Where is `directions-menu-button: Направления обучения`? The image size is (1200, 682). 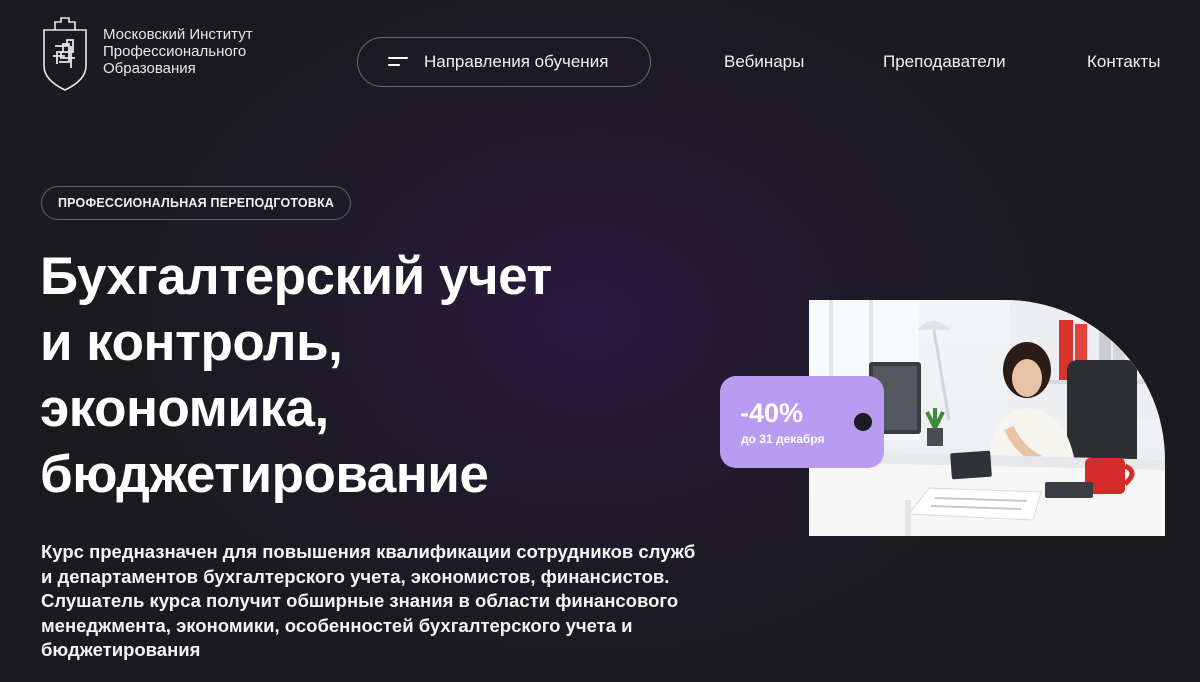
directions-menu-button: Направления обучения is located at coordinates (504, 62).